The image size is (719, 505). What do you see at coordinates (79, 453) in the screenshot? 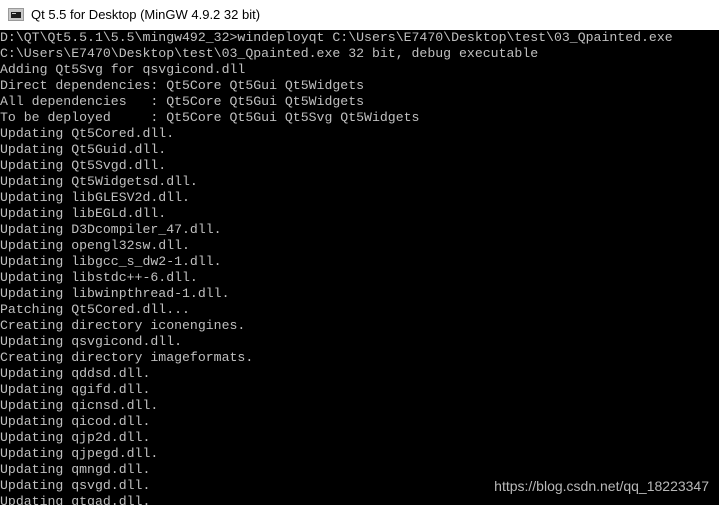
I see `console-line: Updating qjpegd.dll.` at bounding box center [79, 453].